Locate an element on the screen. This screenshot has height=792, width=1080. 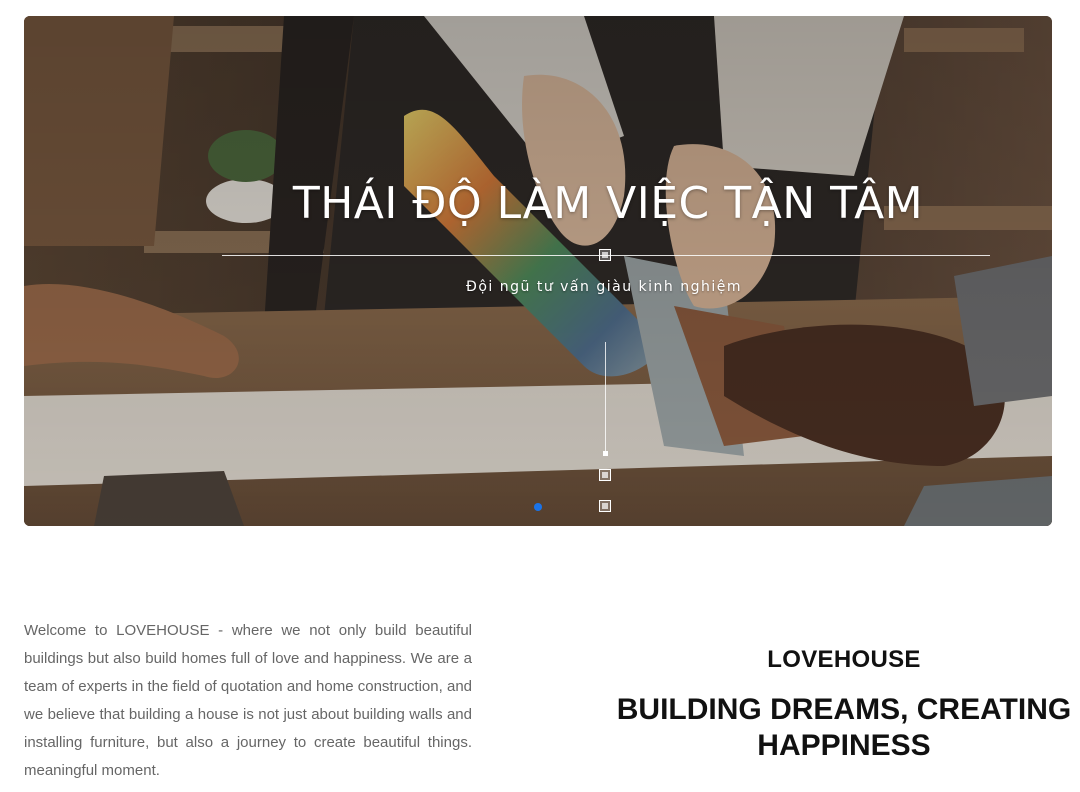
hero-marker is located at coordinates (605, 453).